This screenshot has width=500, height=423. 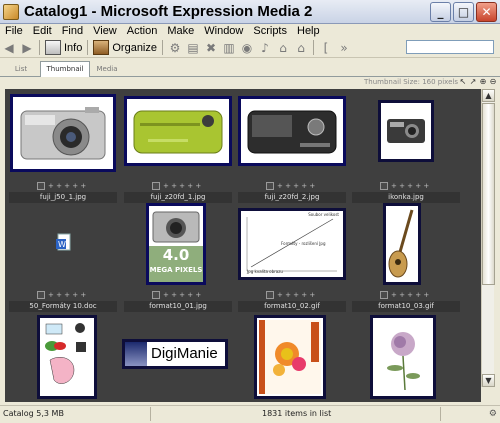 What do you see at coordinates (11, 11) in the screenshot?
I see `app-icon` at bounding box center [11, 11].